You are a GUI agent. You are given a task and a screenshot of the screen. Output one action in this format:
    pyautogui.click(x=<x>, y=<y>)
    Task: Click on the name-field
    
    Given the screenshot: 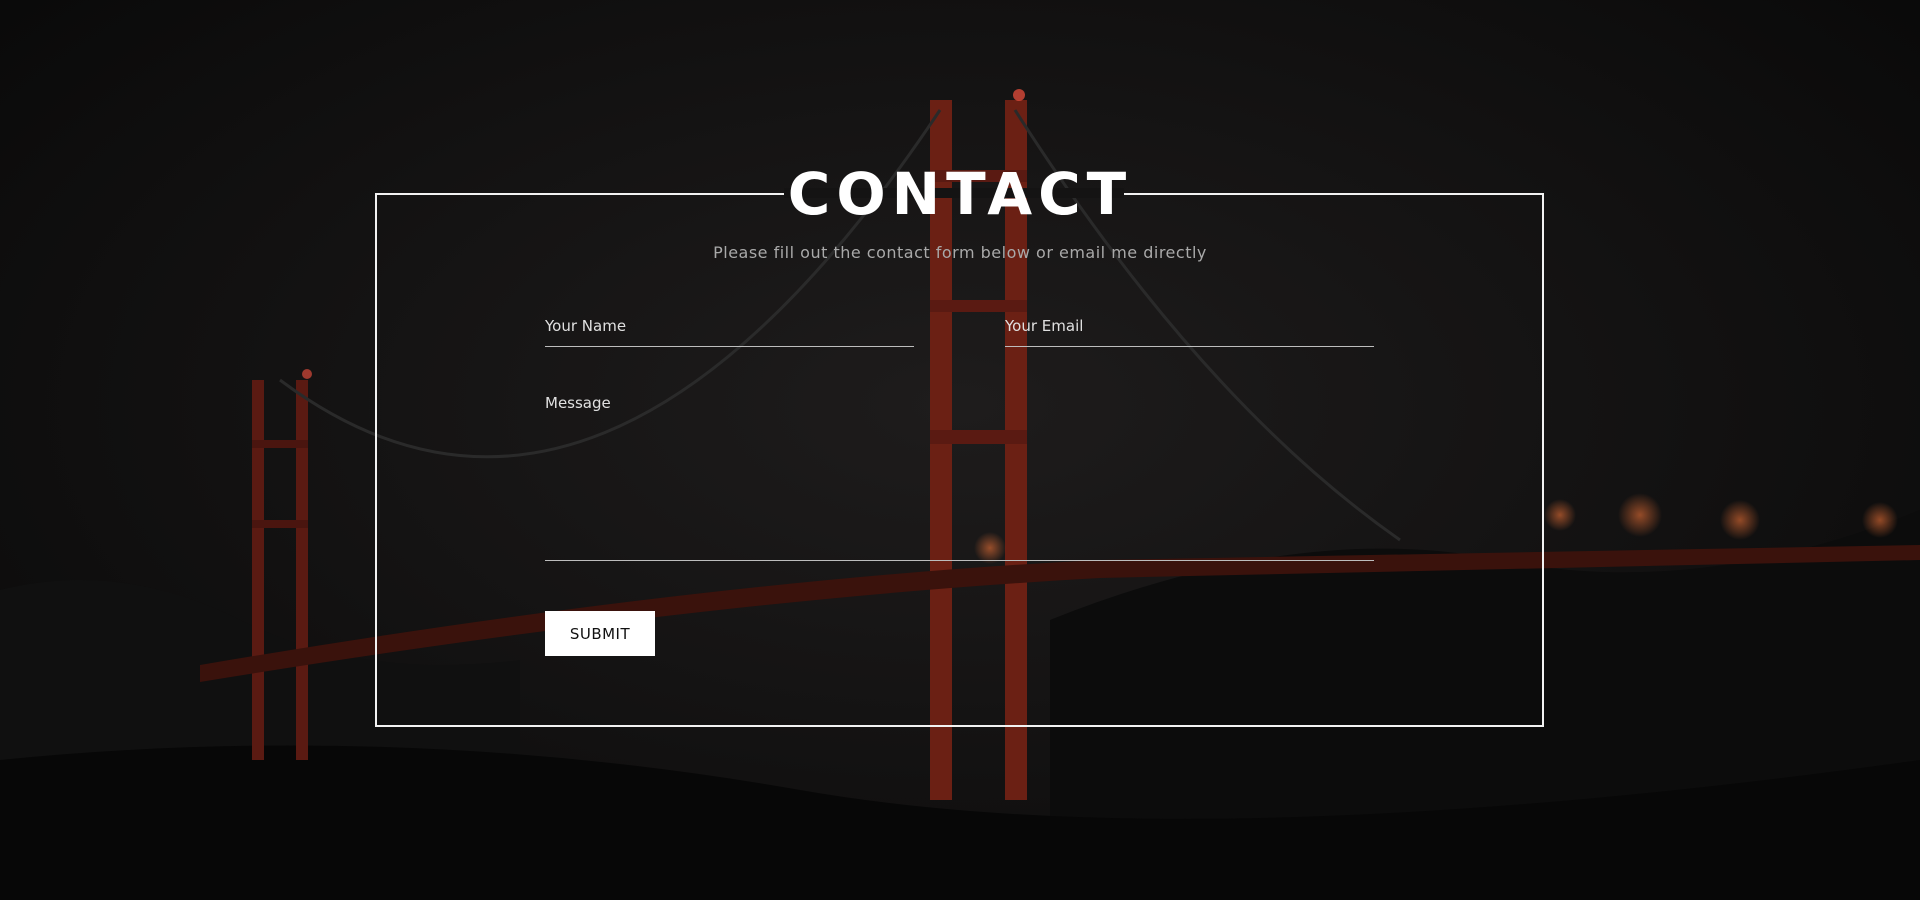 What is the action you would take?
    pyautogui.click(x=729, y=331)
    